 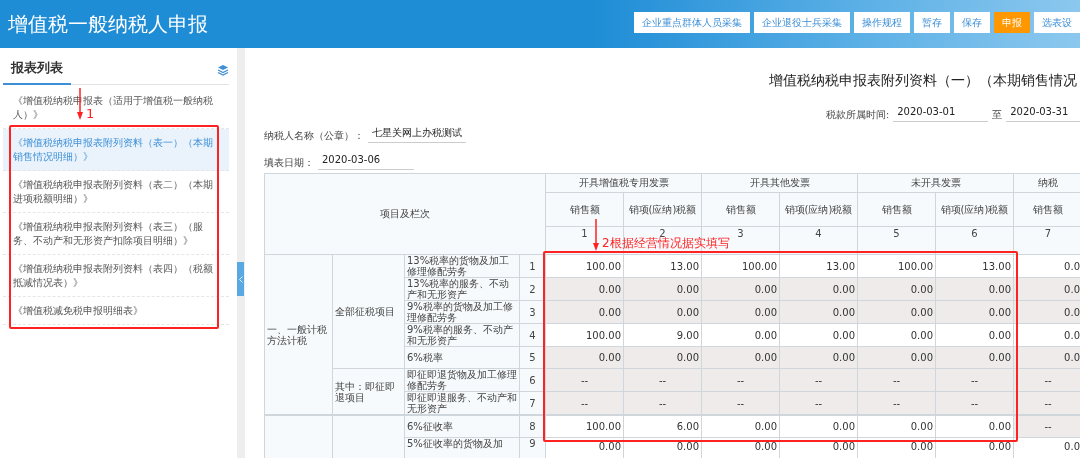 I want to click on column-header: 纳税, so click(x=1046, y=183).